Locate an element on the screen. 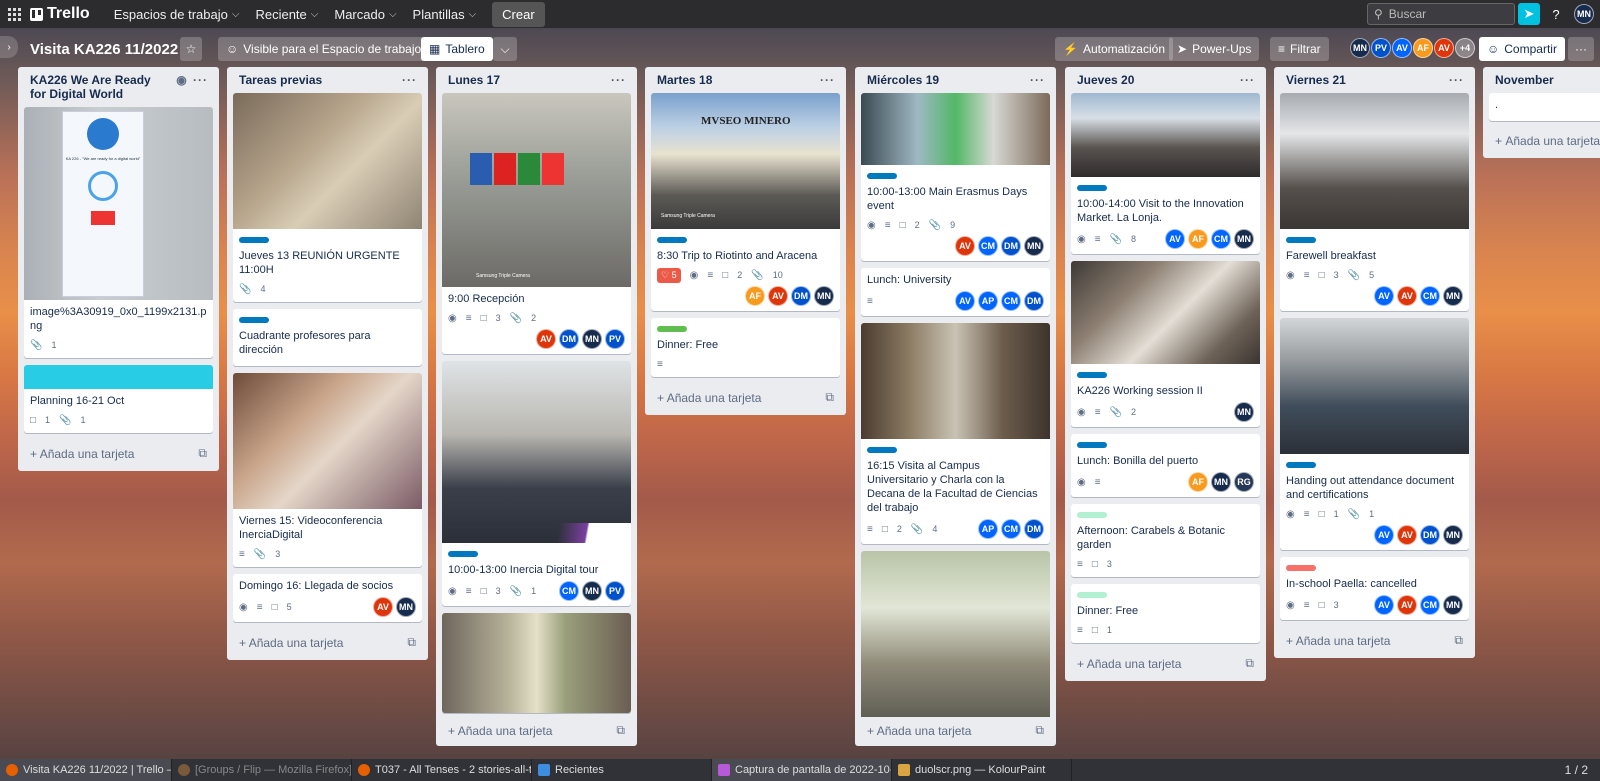 The height and width of the screenshot is (781, 1600). menu-recent: Reciente ⌵ is located at coordinates (286, 14).